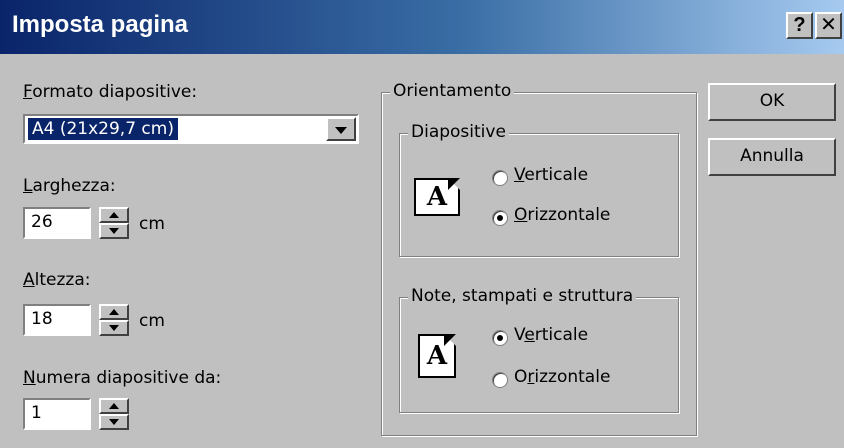 This screenshot has height=448, width=844. What do you see at coordinates (500, 338) in the screenshot?
I see `notes-portrait-radio` at bounding box center [500, 338].